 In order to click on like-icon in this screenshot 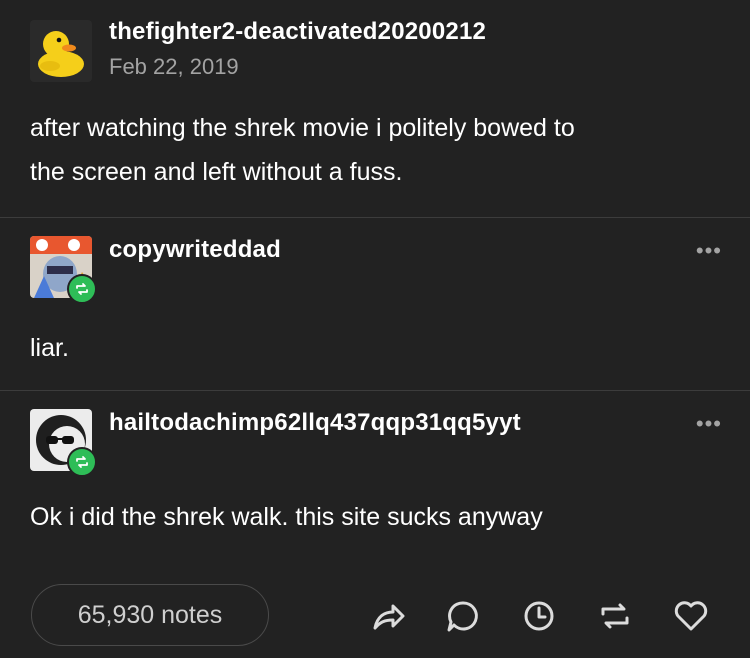, I will do `click(691, 616)`.